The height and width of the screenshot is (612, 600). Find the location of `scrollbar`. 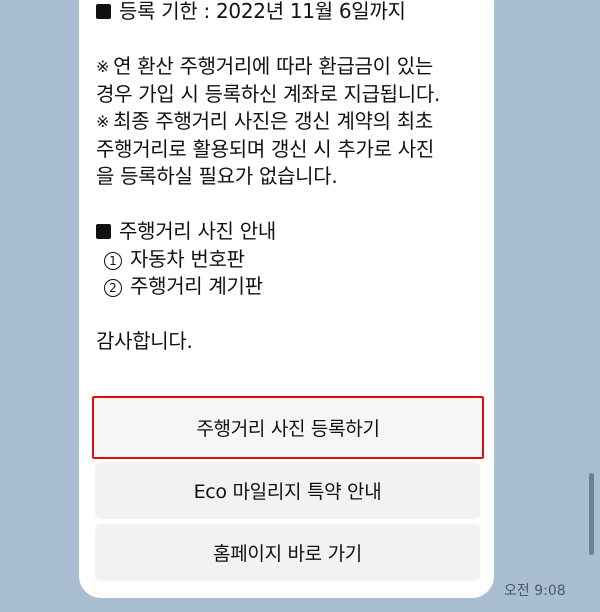

scrollbar is located at coordinates (591, 514).